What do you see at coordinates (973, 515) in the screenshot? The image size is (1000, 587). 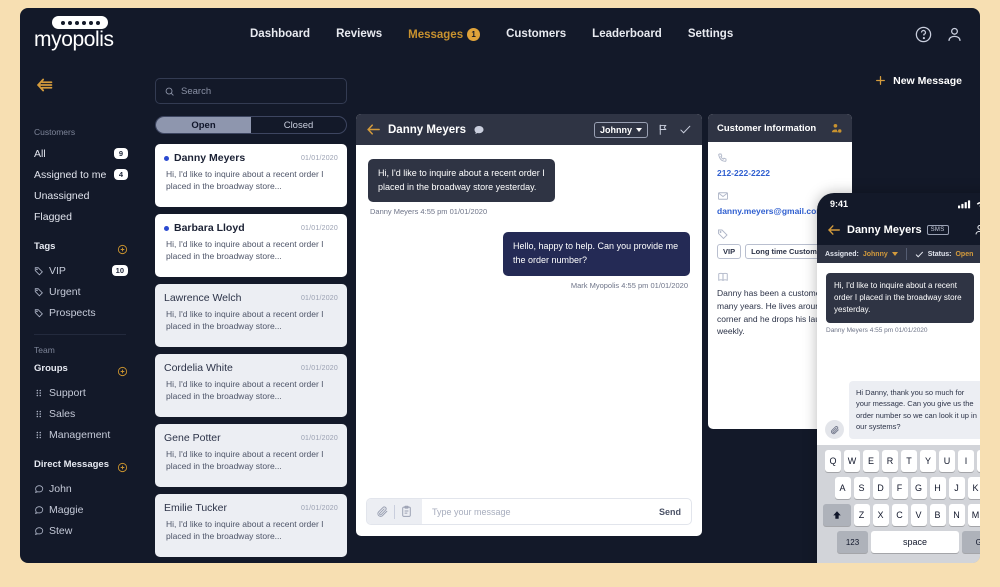 I see `key-m: M` at bounding box center [973, 515].